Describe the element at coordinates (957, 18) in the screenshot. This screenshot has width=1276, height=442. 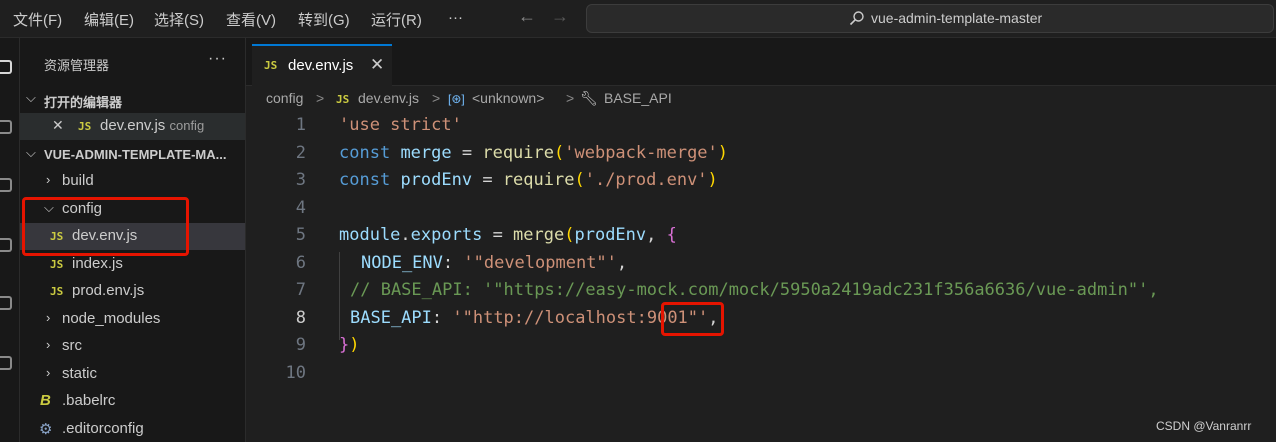
I see `command-center-text: vue-admin-template-master` at that location.